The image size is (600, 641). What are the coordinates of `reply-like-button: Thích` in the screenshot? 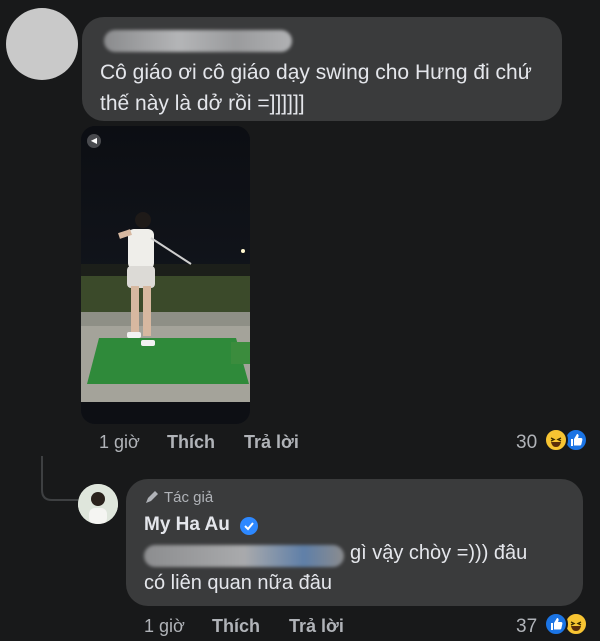 It's located at (236, 626).